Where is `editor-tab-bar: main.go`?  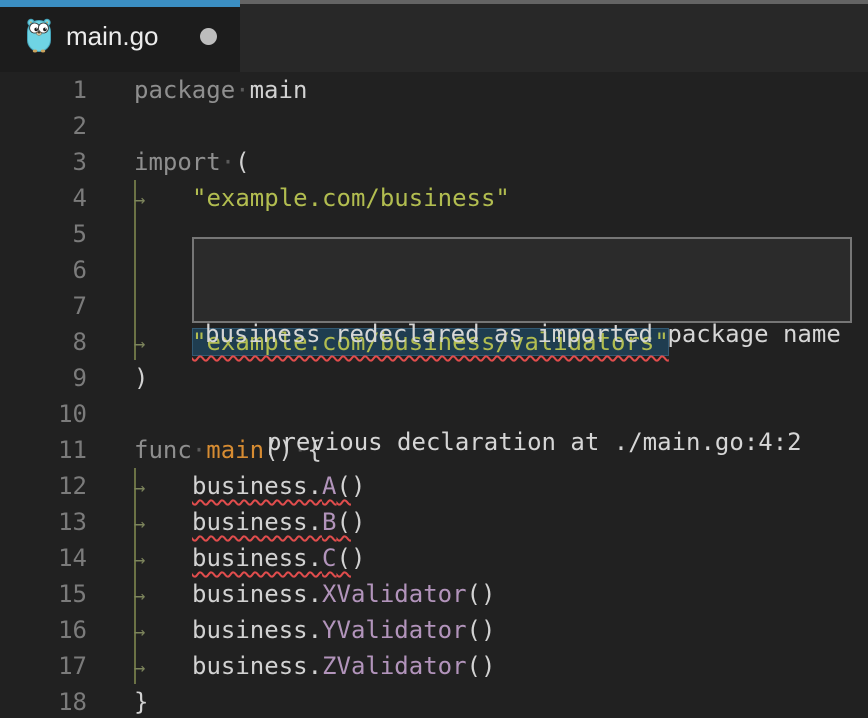 editor-tab-bar: main.go is located at coordinates (434, 36).